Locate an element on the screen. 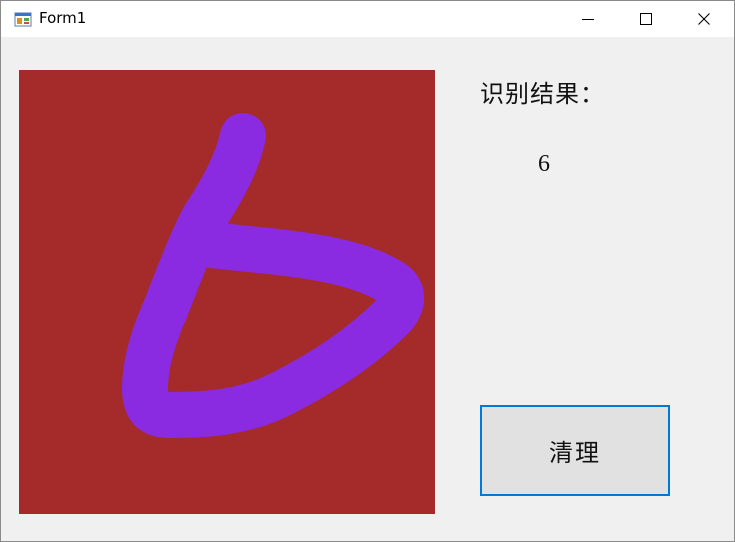 The height and width of the screenshot is (542, 735). minimize-icon is located at coordinates (588, 19).